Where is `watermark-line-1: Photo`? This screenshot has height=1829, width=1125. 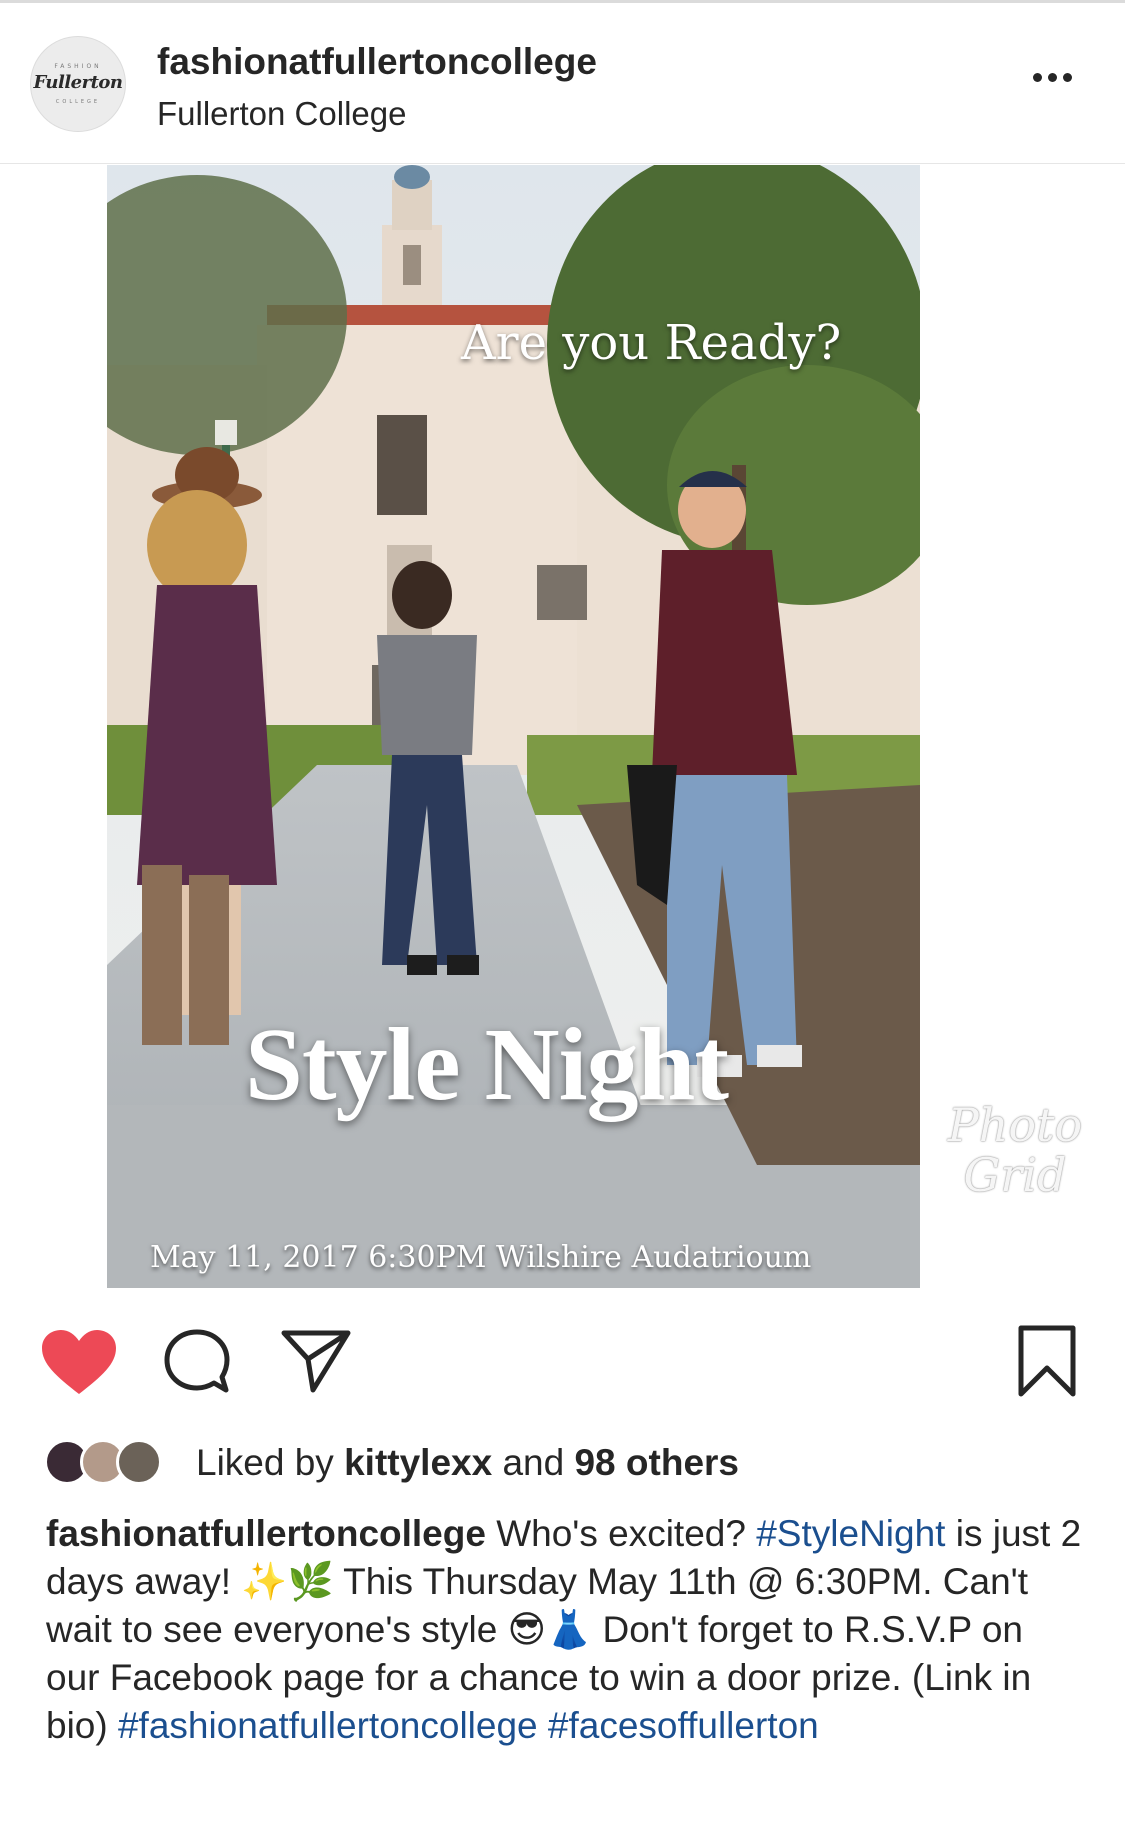 watermark-line-1: Photo is located at coordinates (1015, 1125).